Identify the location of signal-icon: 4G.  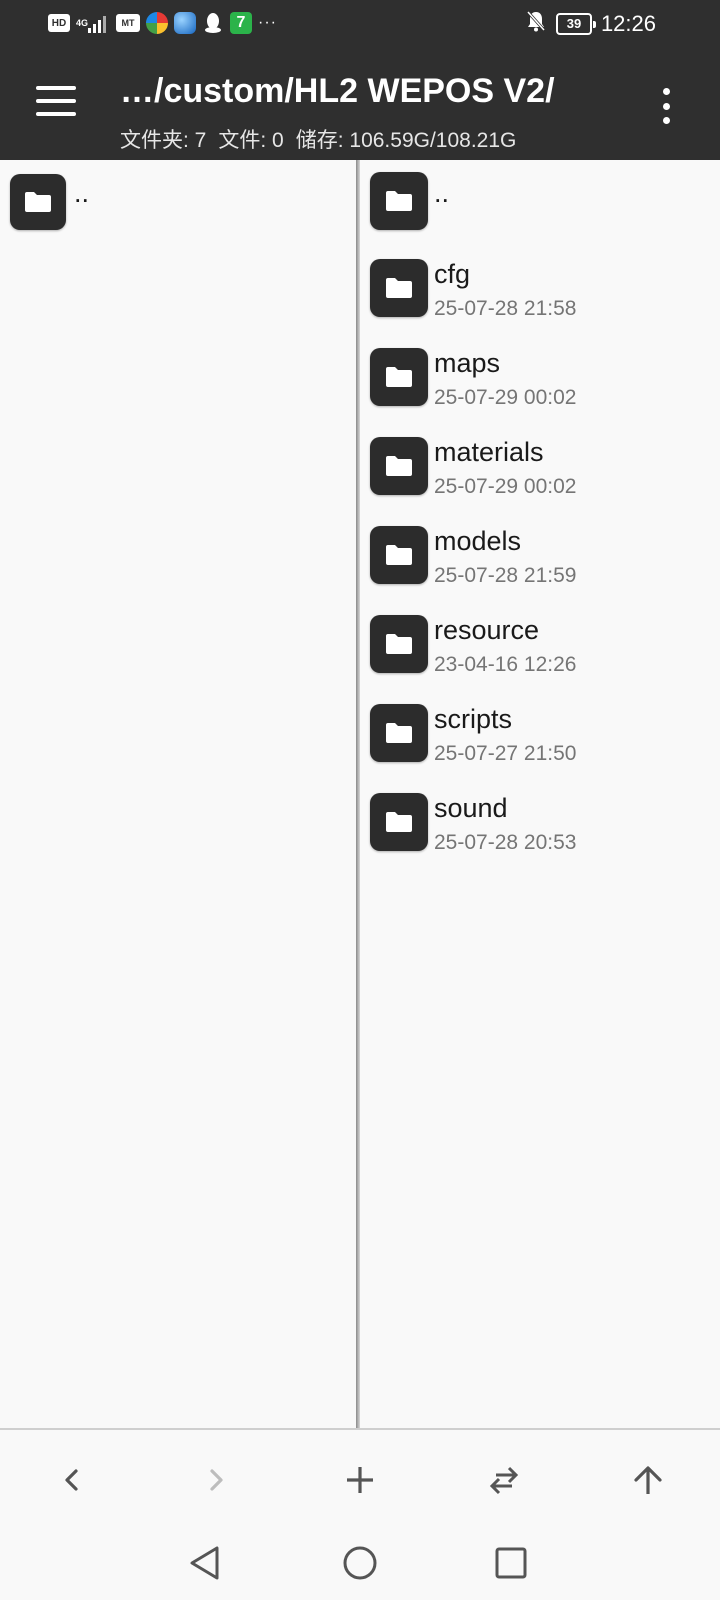
(93, 23).